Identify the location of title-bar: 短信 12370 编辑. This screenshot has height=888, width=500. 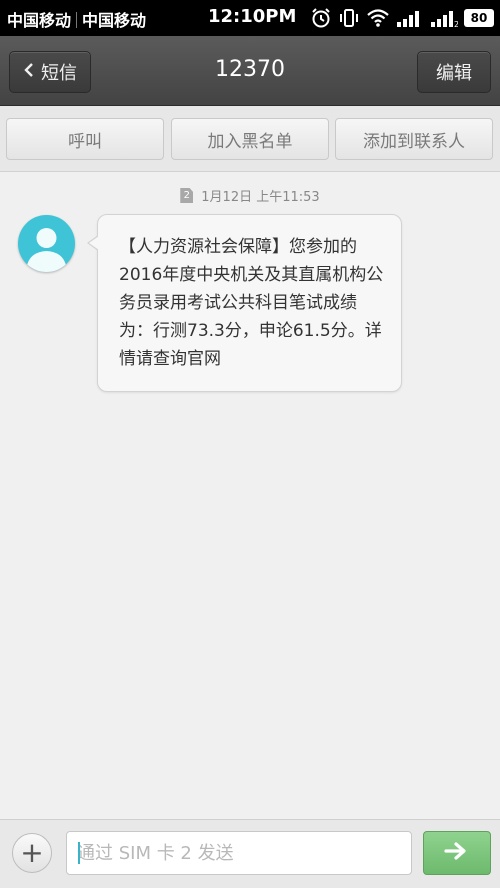
(250, 71).